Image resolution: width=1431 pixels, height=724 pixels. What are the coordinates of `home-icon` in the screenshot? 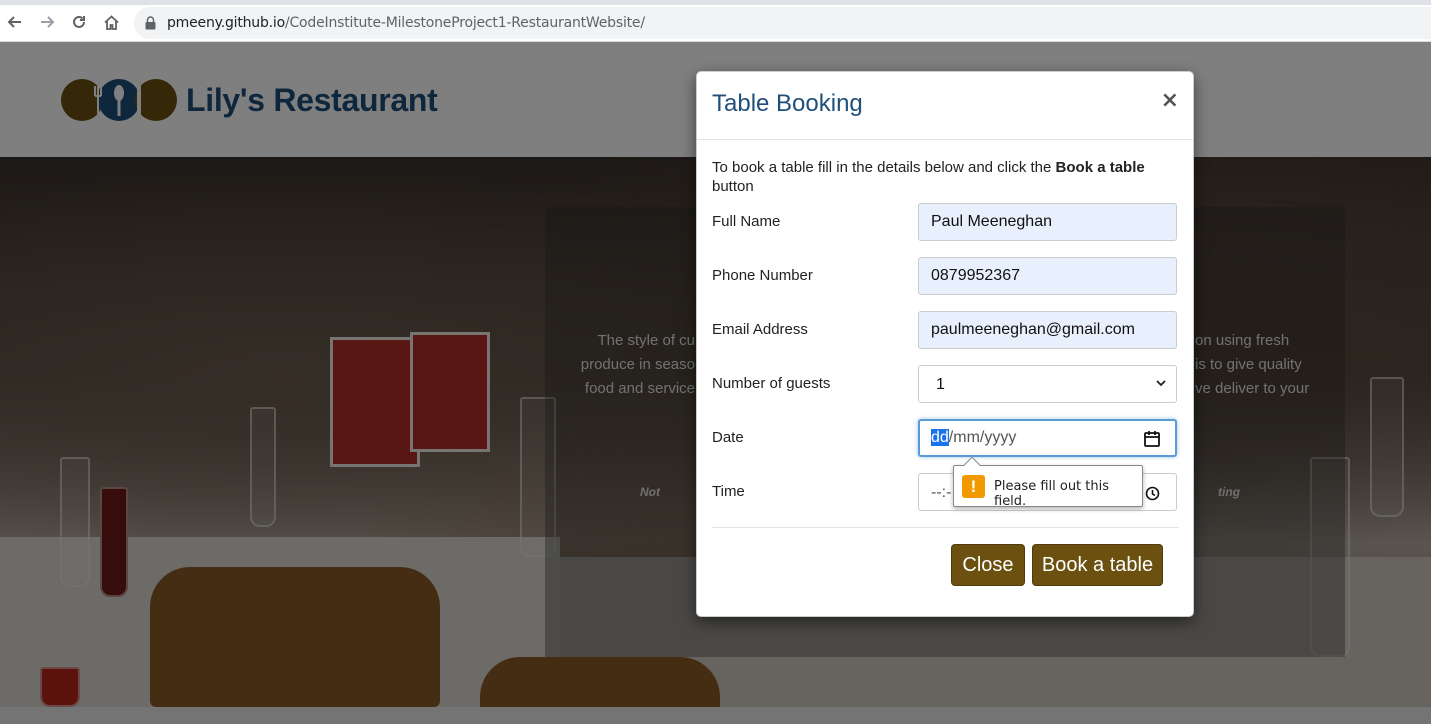 It's located at (111, 22).